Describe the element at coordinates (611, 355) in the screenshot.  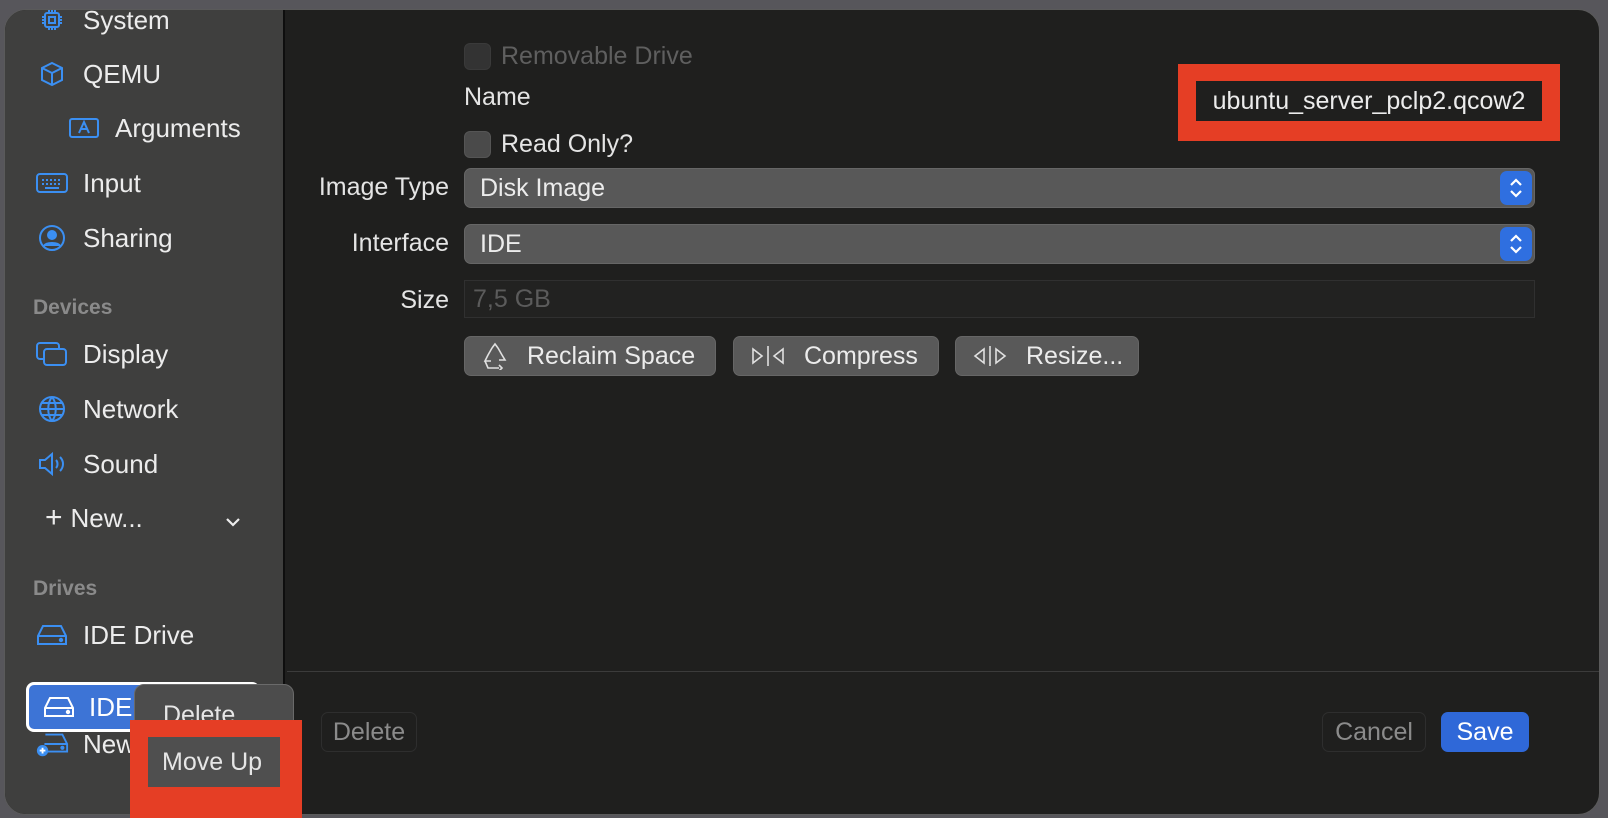
I see `reclaim-space-label: Reclaim Space` at that location.